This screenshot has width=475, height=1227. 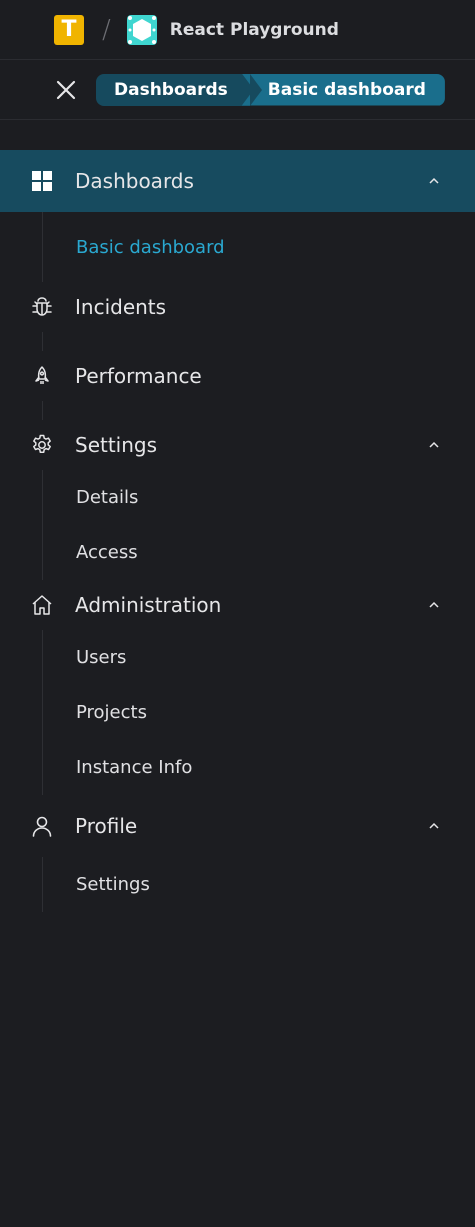 What do you see at coordinates (42, 605) in the screenshot?
I see `home-icon` at bounding box center [42, 605].